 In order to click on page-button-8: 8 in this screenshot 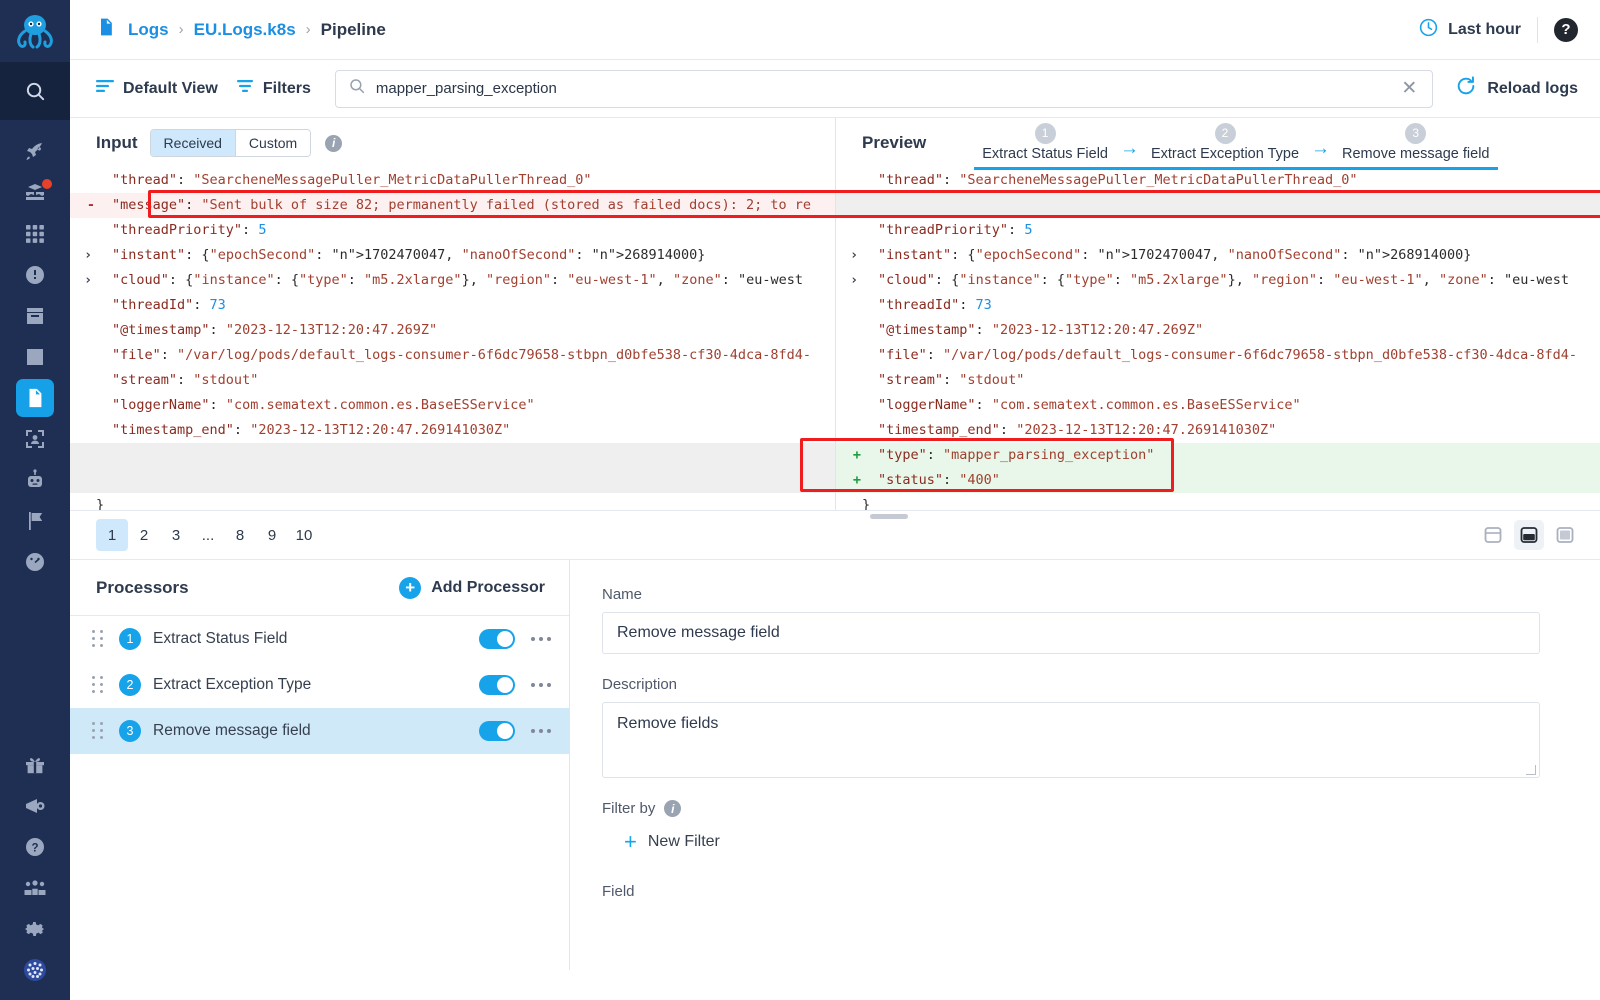, I will do `click(240, 535)`.